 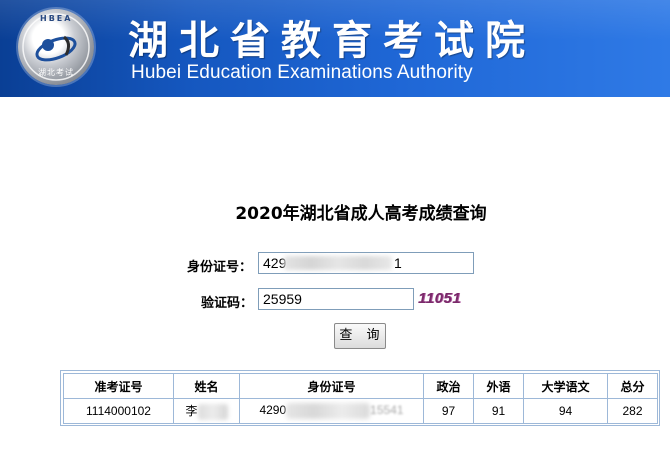 I want to click on id-visible-suffix: 15541, so click(x=387, y=410).